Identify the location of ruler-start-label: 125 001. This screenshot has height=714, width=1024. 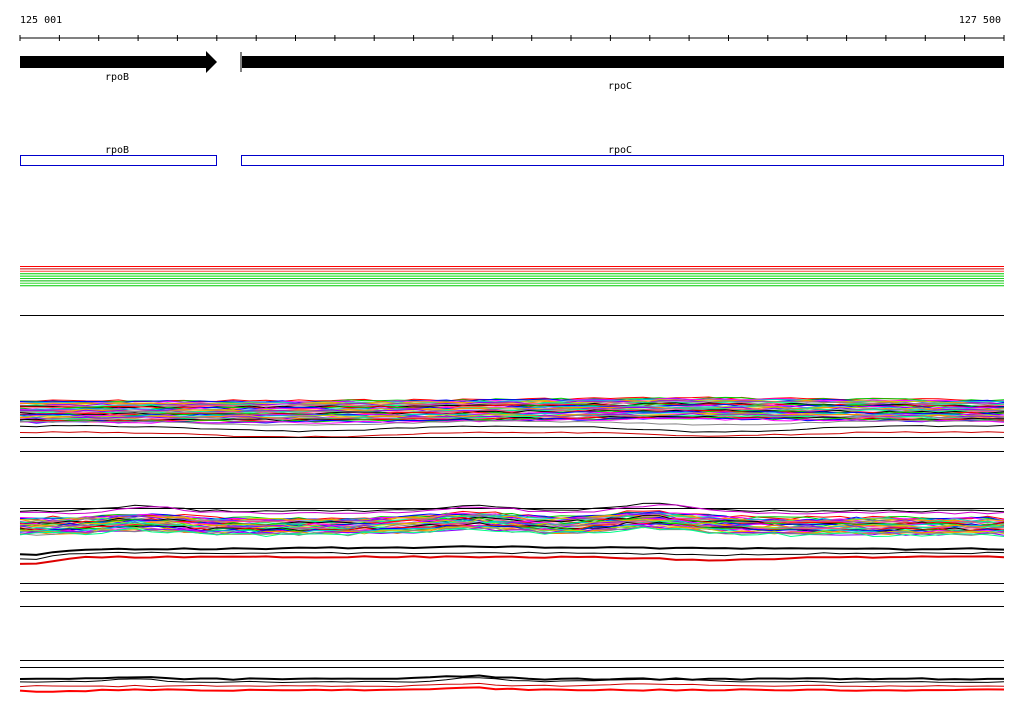
(41, 20).